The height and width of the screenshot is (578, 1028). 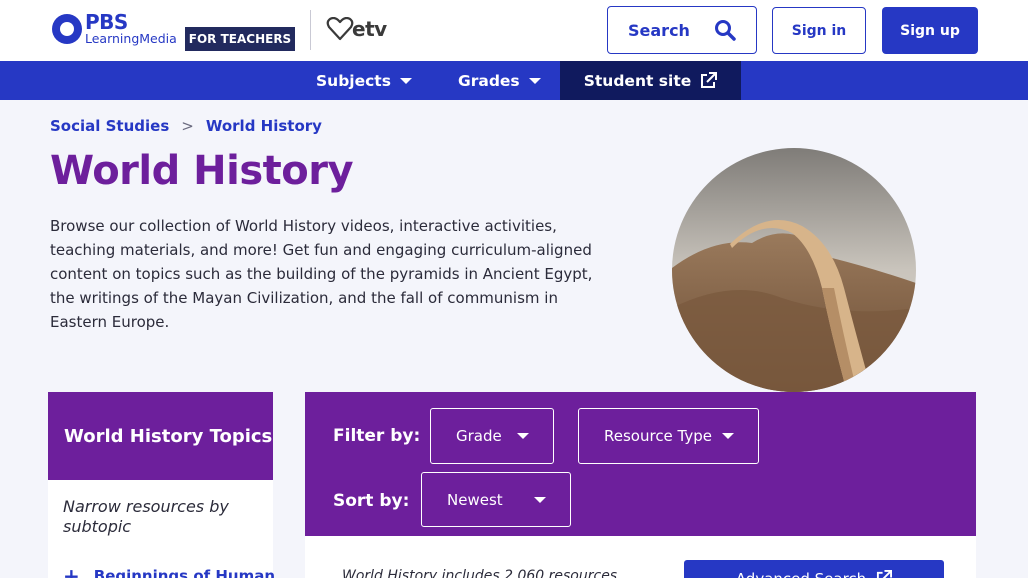 What do you see at coordinates (240, 39) in the screenshot?
I see `for-teachers-badge: FOR TEACHERS` at bounding box center [240, 39].